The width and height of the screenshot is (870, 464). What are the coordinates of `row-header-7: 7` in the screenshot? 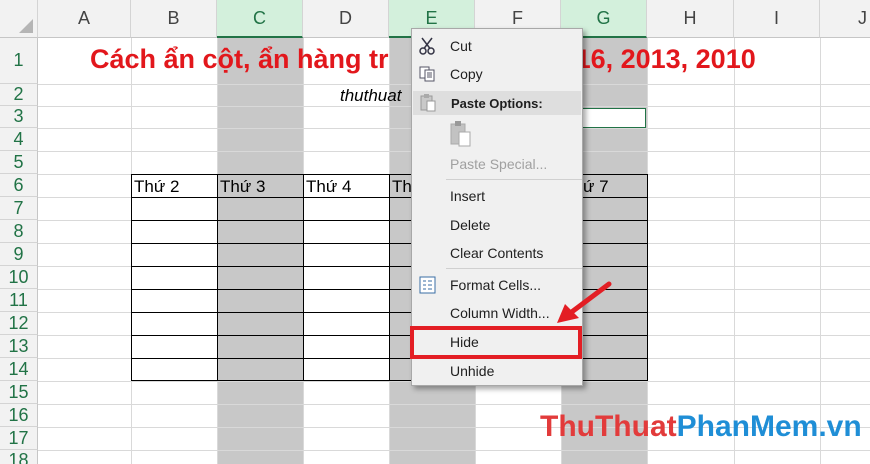 It's located at (19, 208).